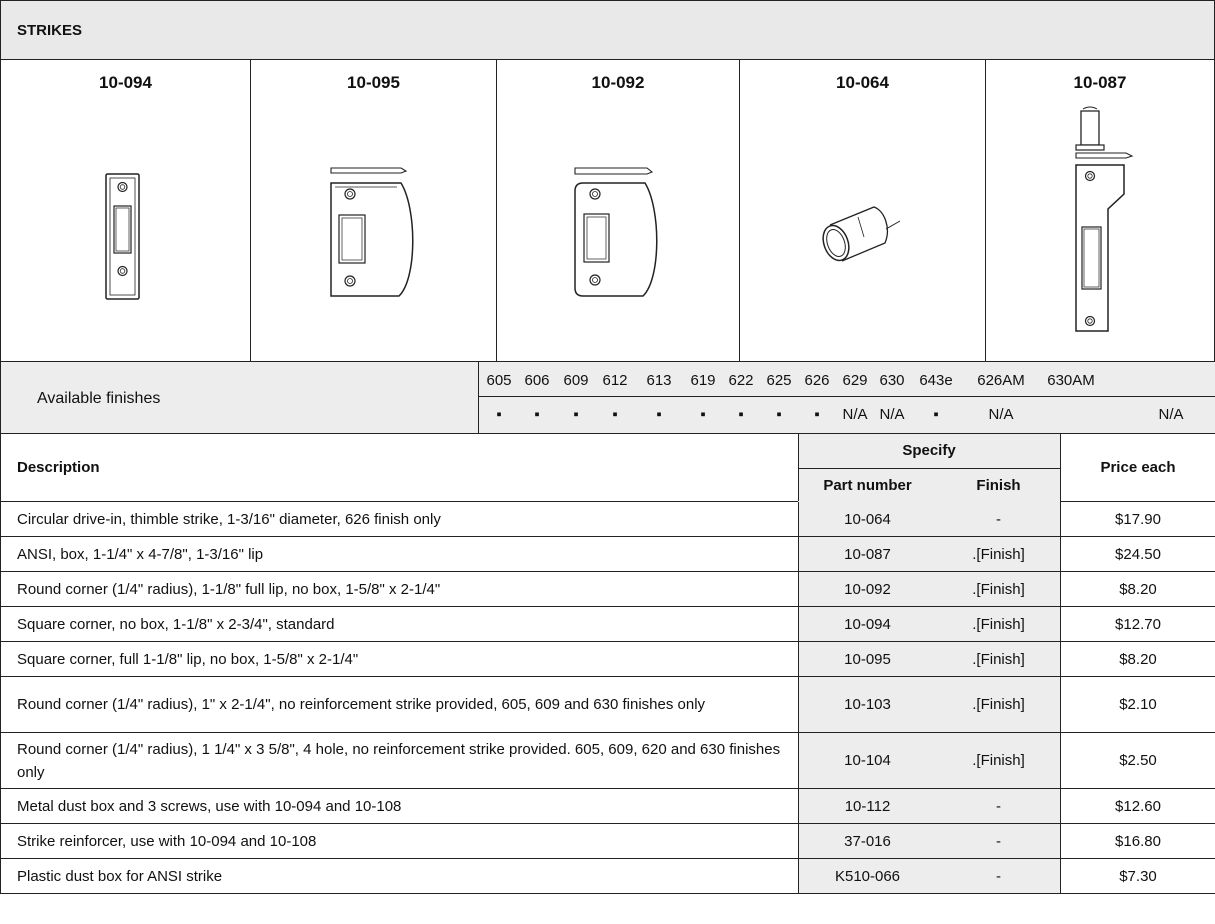 The height and width of the screenshot is (924, 1215). What do you see at coordinates (576, 380) in the screenshot?
I see `finish-code: 609` at bounding box center [576, 380].